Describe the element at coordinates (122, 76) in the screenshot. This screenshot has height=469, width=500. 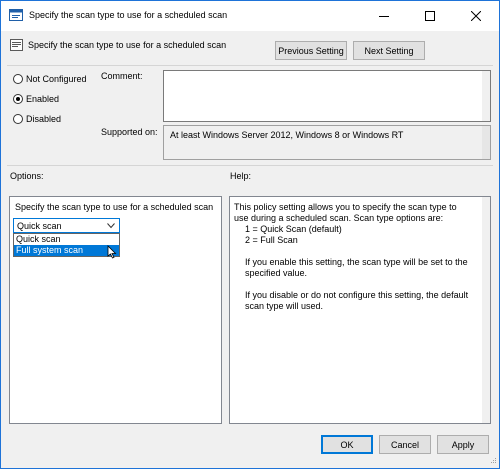
I see `comment-label: Comment:` at that location.